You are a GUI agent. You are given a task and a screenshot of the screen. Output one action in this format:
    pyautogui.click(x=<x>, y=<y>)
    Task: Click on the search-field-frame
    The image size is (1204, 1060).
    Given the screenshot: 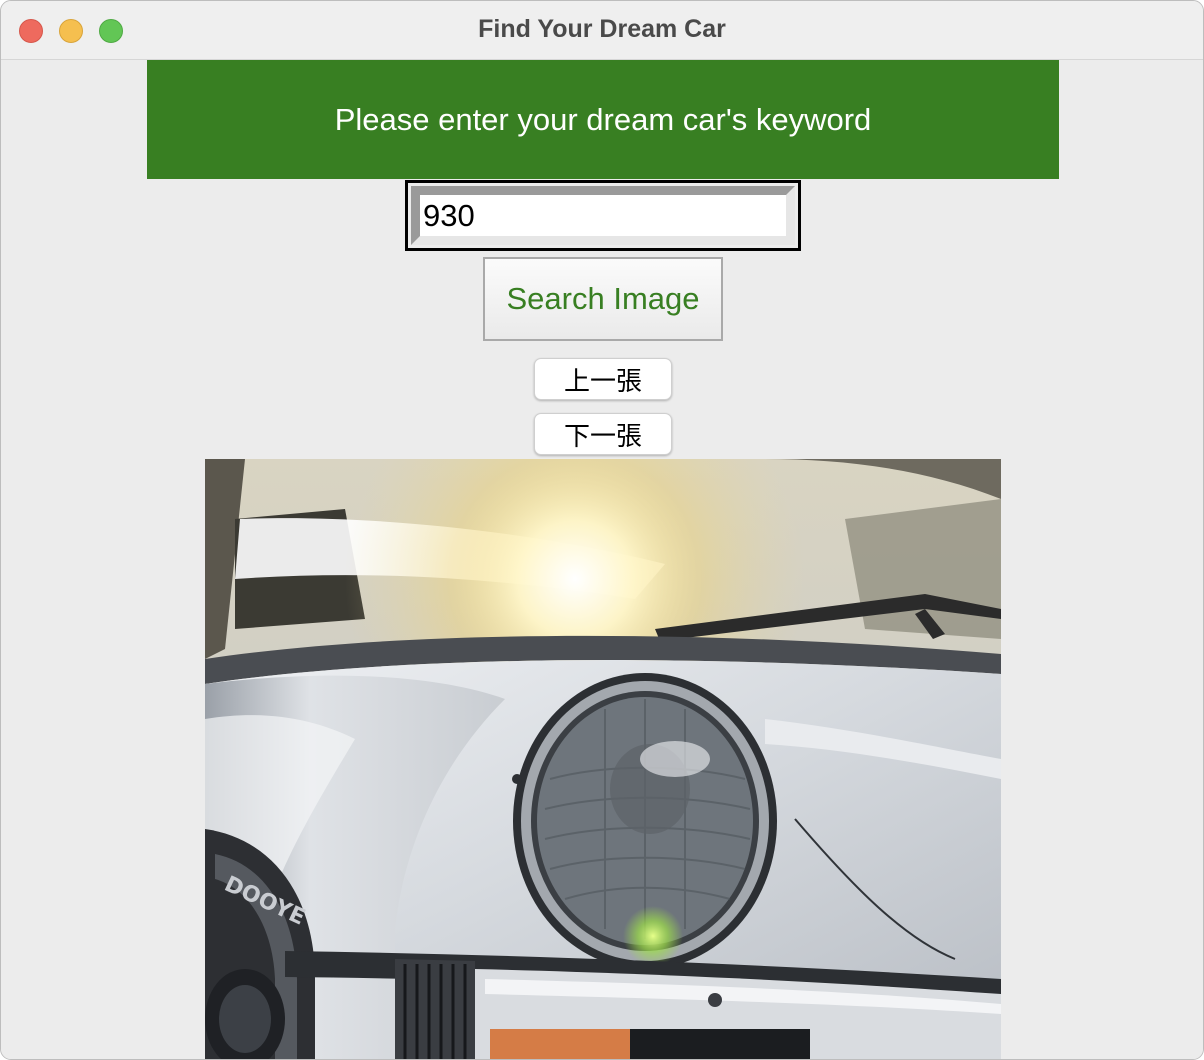 What is the action you would take?
    pyautogui.click(x=603, y=215)
    